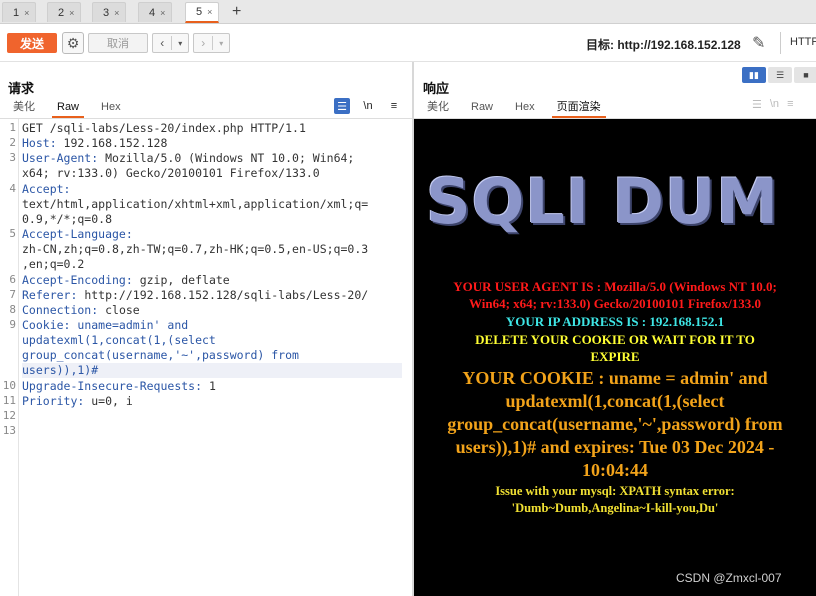  Describe the element at coordinates (12, 294) in the screenshot. I see `line-number: 7` at that location.